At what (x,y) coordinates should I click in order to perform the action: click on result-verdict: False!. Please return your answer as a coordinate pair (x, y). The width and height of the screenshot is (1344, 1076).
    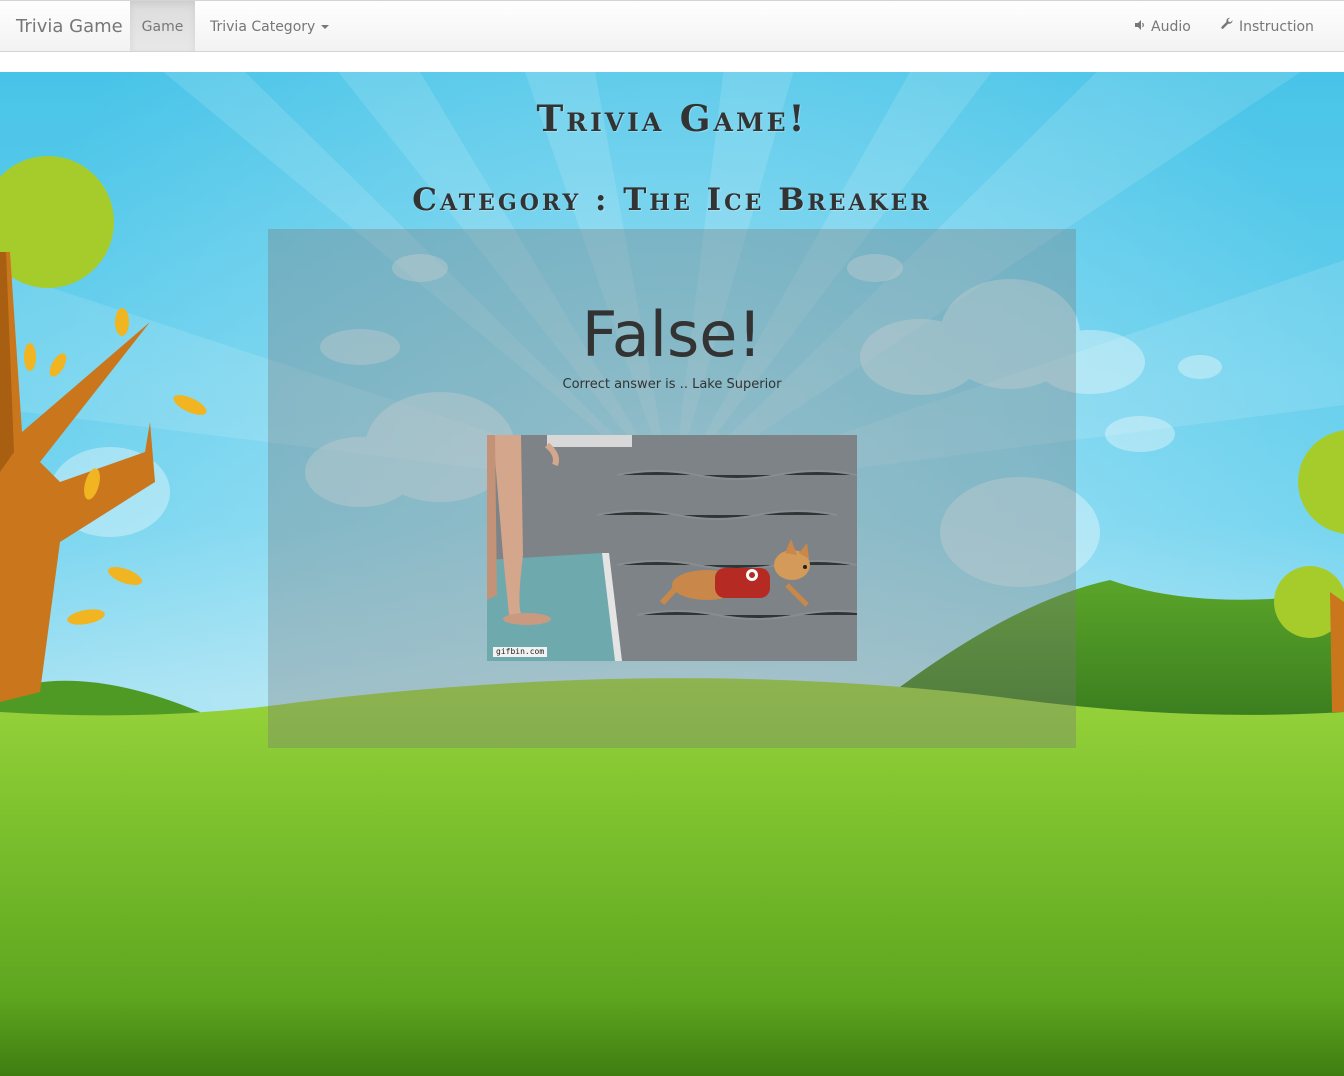
    Looking at the image, I should click on (672, 334).